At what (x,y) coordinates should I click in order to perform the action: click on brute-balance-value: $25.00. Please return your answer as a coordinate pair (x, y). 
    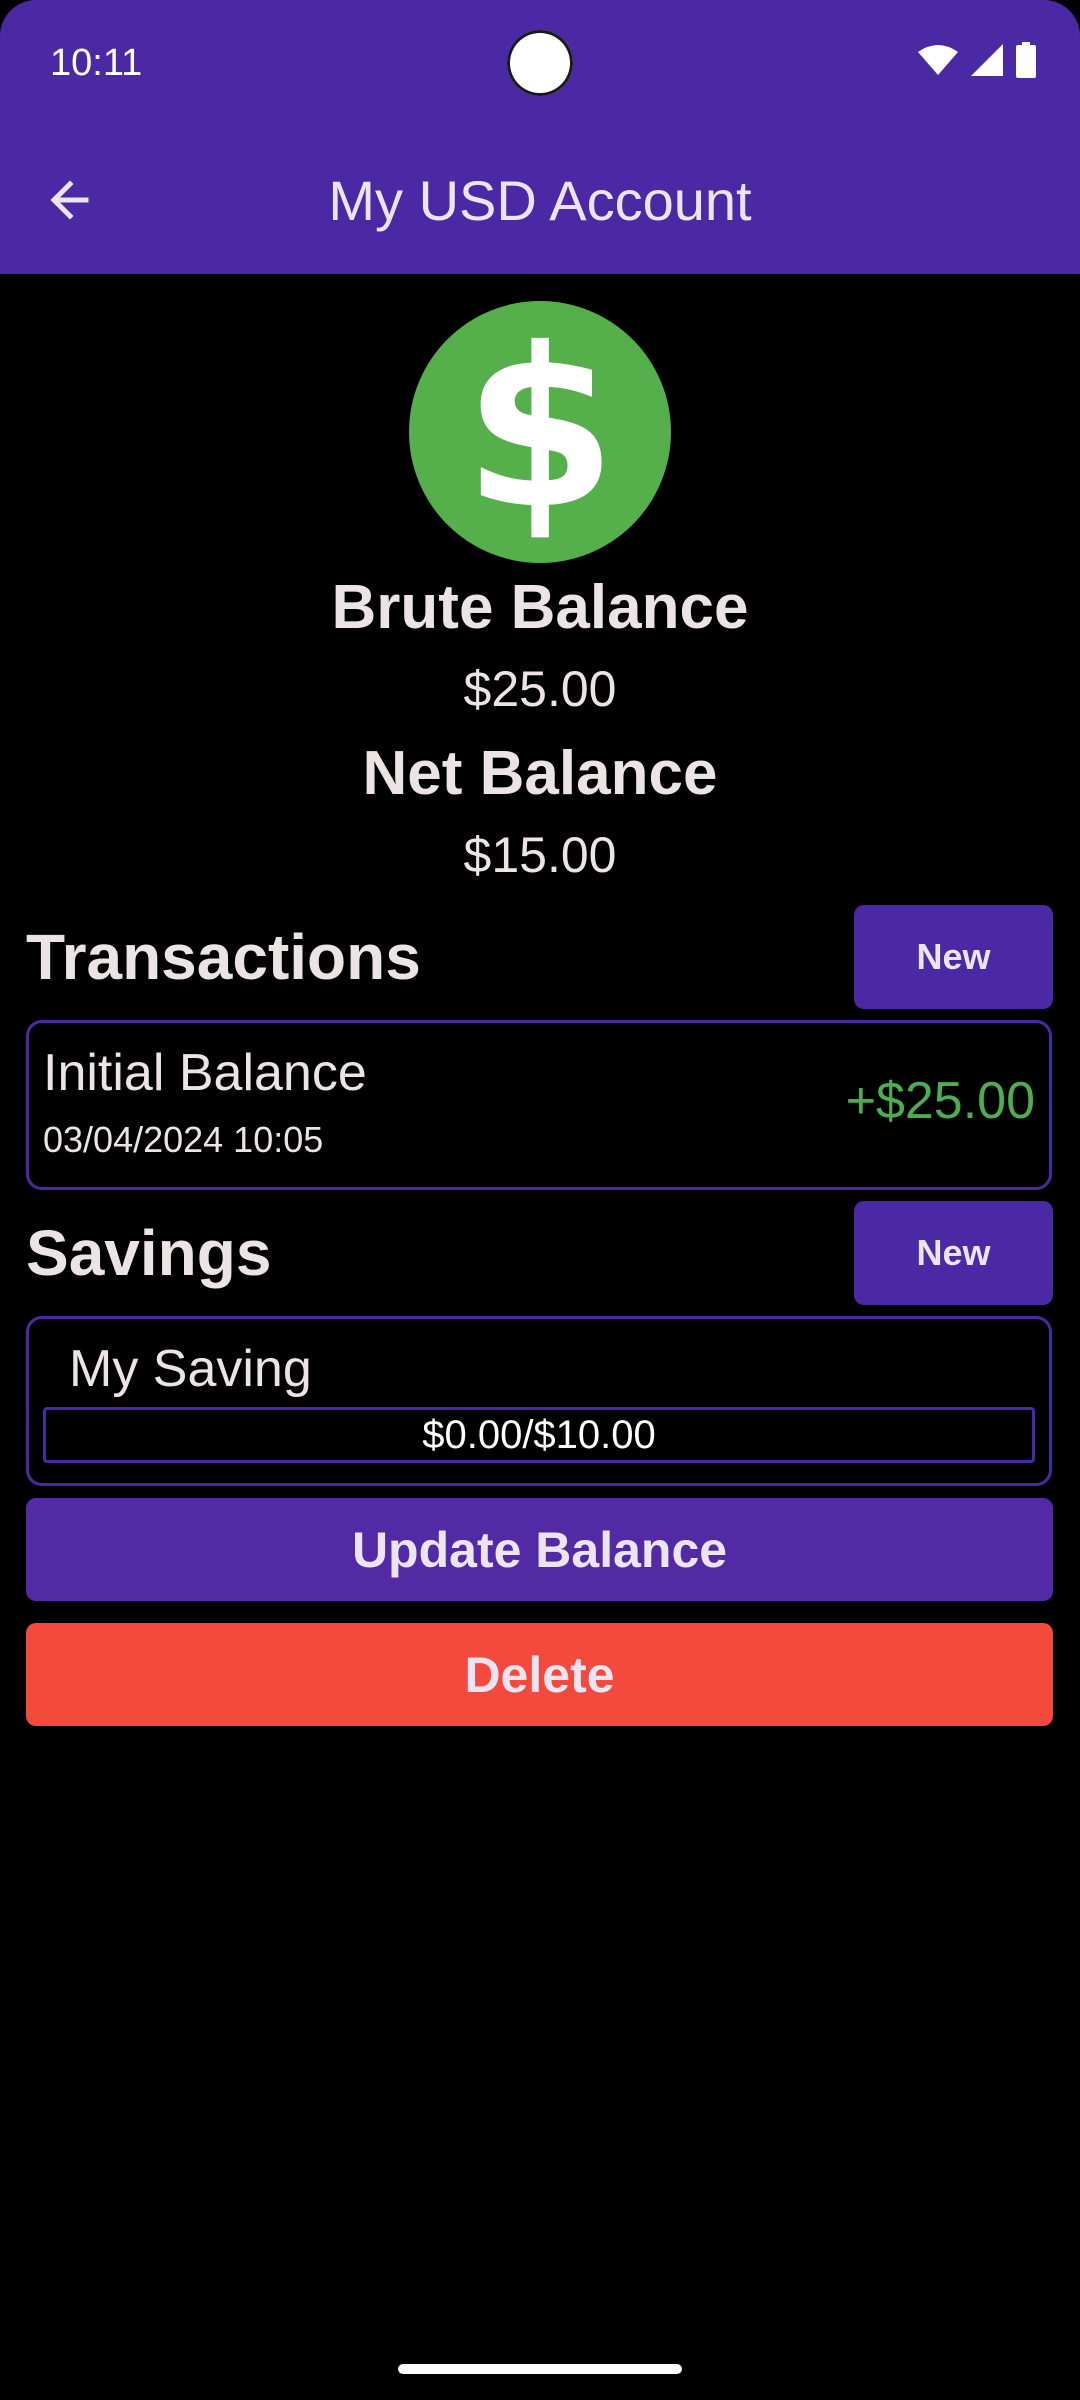
    Looking at the image, I should click on (540, 689).